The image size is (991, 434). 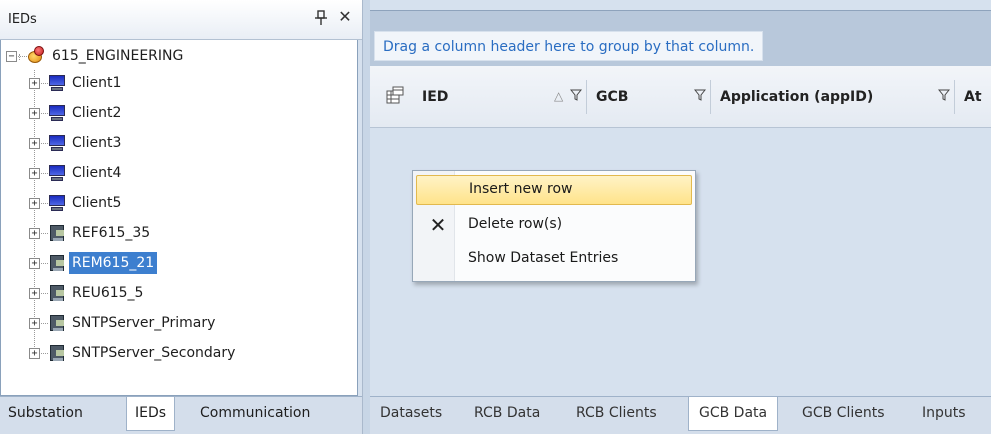 What do you see at coordinates (345, 17) in the screenshot?
I see `close-icon: ✕` at bounding box center [345, 17].